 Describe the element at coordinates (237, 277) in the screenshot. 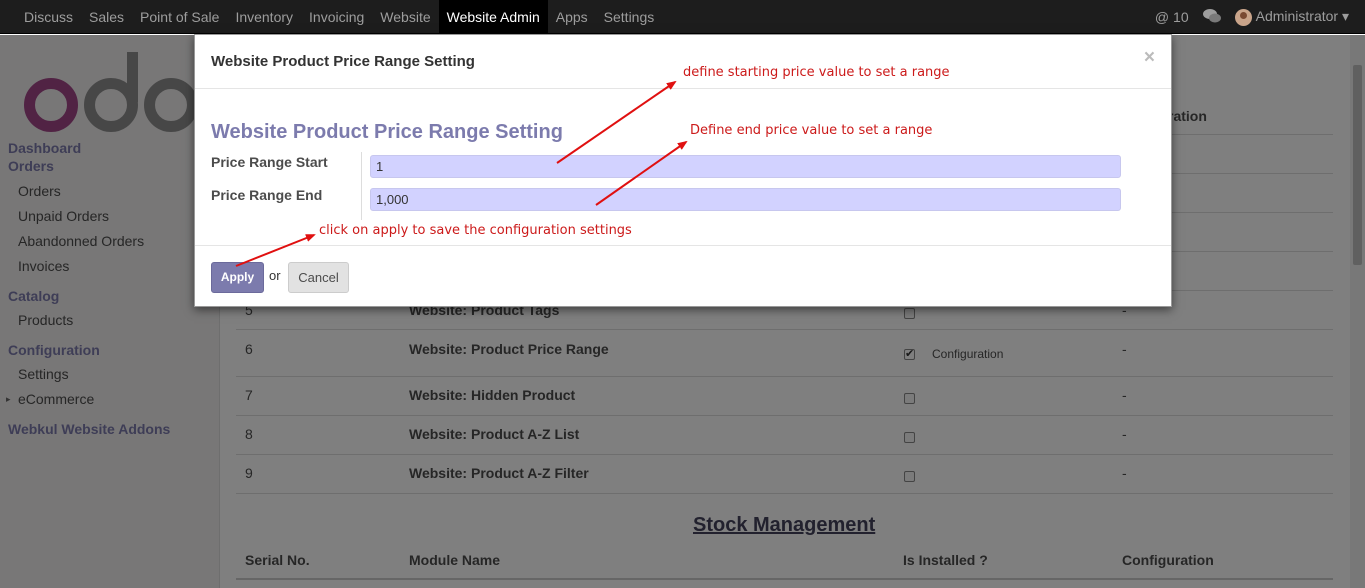

I see `apply-button: Apply` at that location.